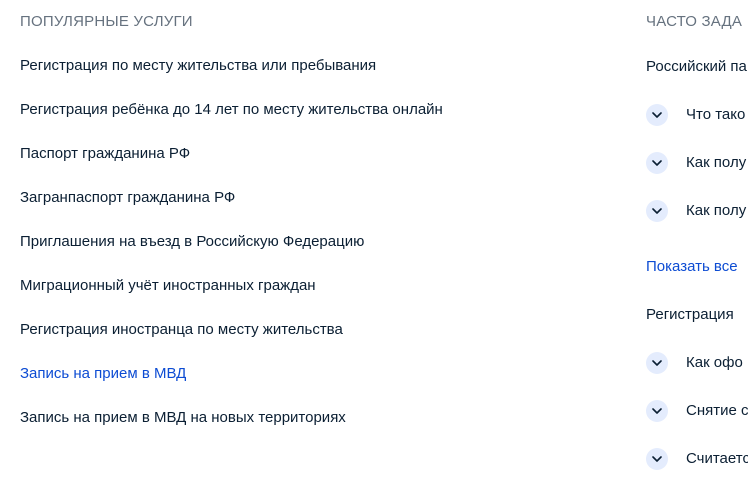  I want to click on faq-question: Снятие с, so click(697, 411).